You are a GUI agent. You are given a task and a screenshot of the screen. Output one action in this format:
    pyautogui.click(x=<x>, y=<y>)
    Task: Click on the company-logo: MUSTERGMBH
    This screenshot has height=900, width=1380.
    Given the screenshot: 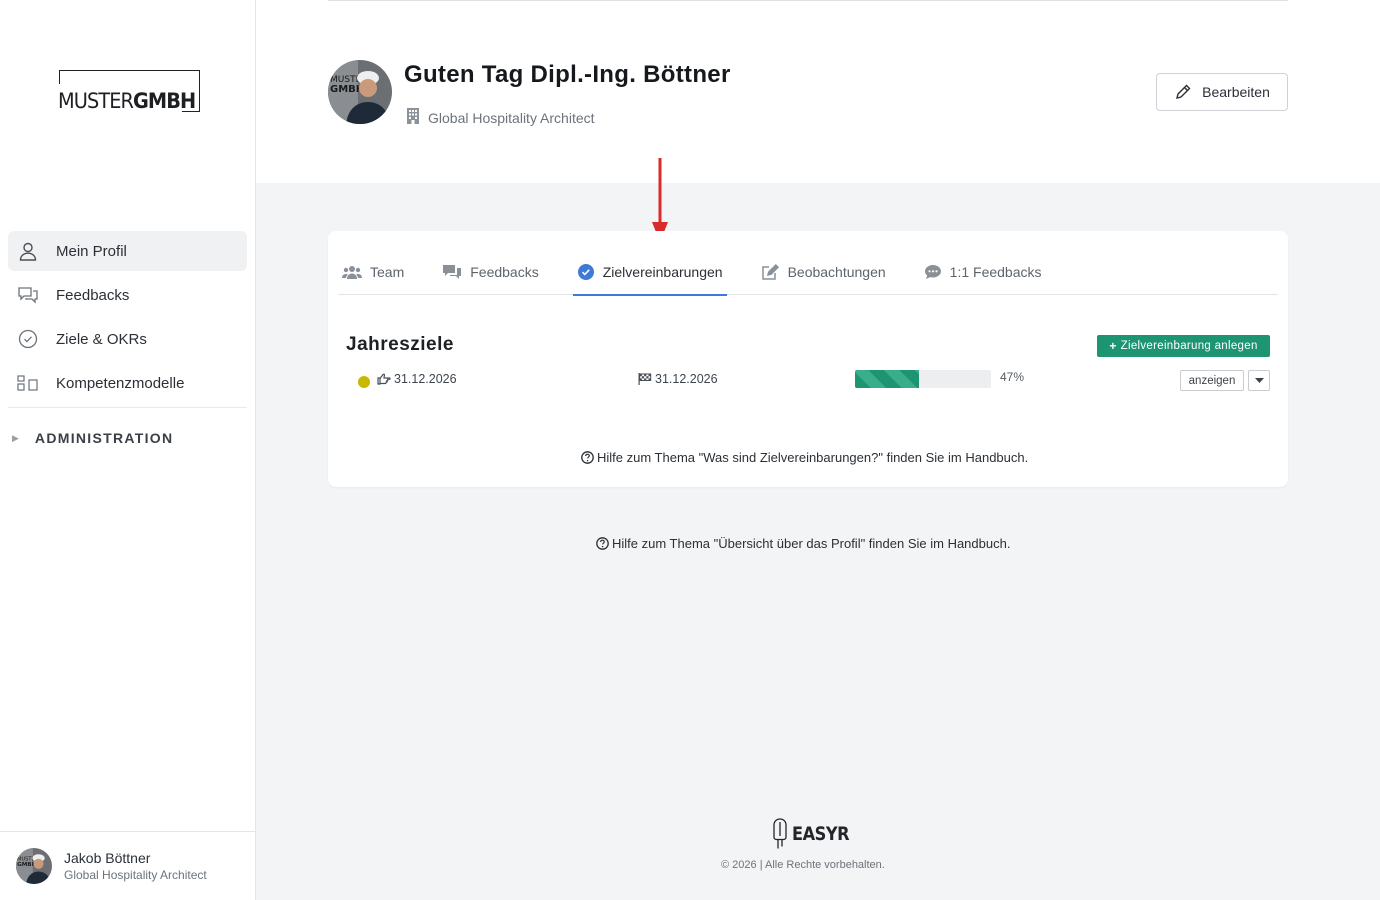 What is the action you would take?
    pyautogui.click(x=129, y=91)
    